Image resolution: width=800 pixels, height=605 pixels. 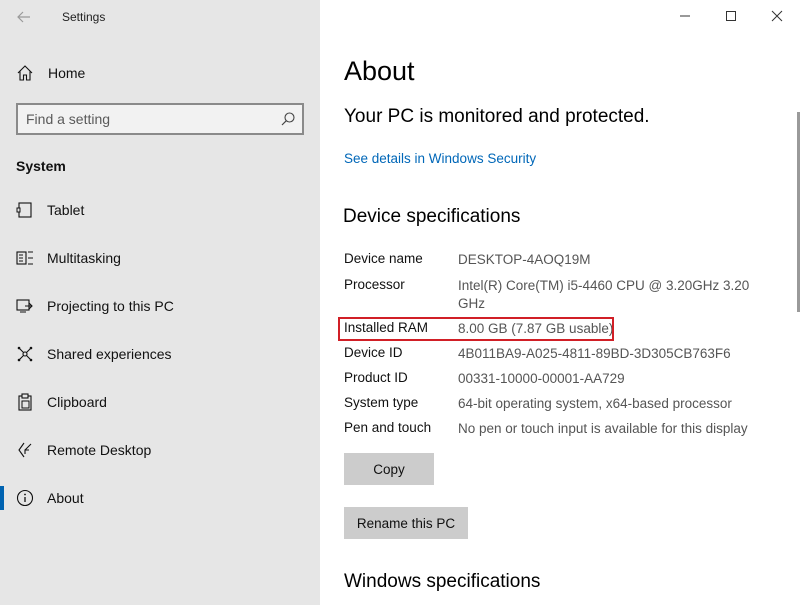 I want to click on search-box, so click(x=160, y=119).